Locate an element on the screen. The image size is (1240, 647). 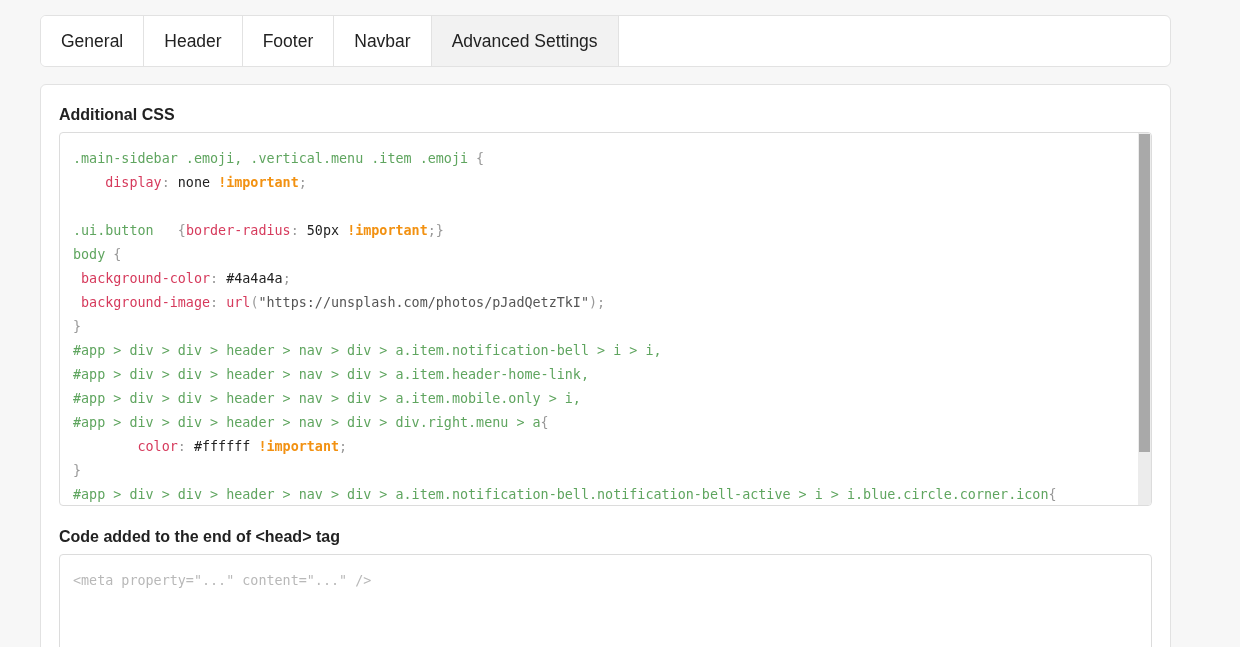
field-label: Code added to the end of <head> tag is located at coordinates (200, 537).